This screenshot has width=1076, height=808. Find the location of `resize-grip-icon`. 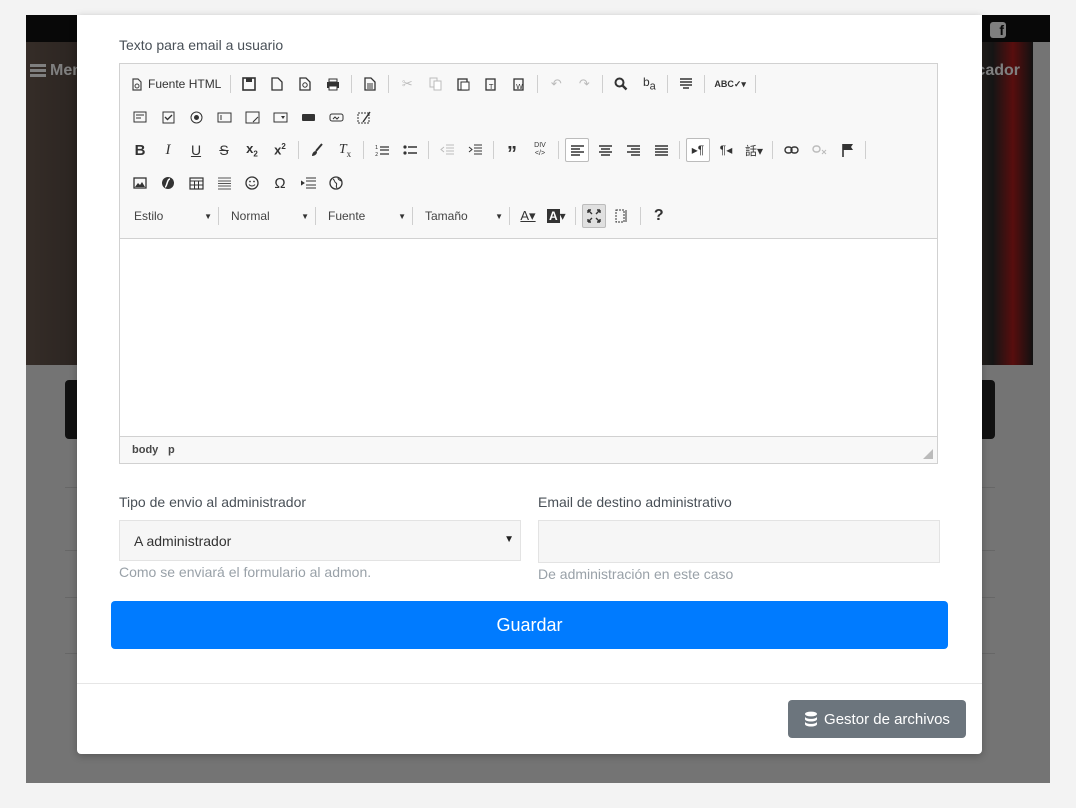

resize-grip-icon is located at coordinates (928, 454).